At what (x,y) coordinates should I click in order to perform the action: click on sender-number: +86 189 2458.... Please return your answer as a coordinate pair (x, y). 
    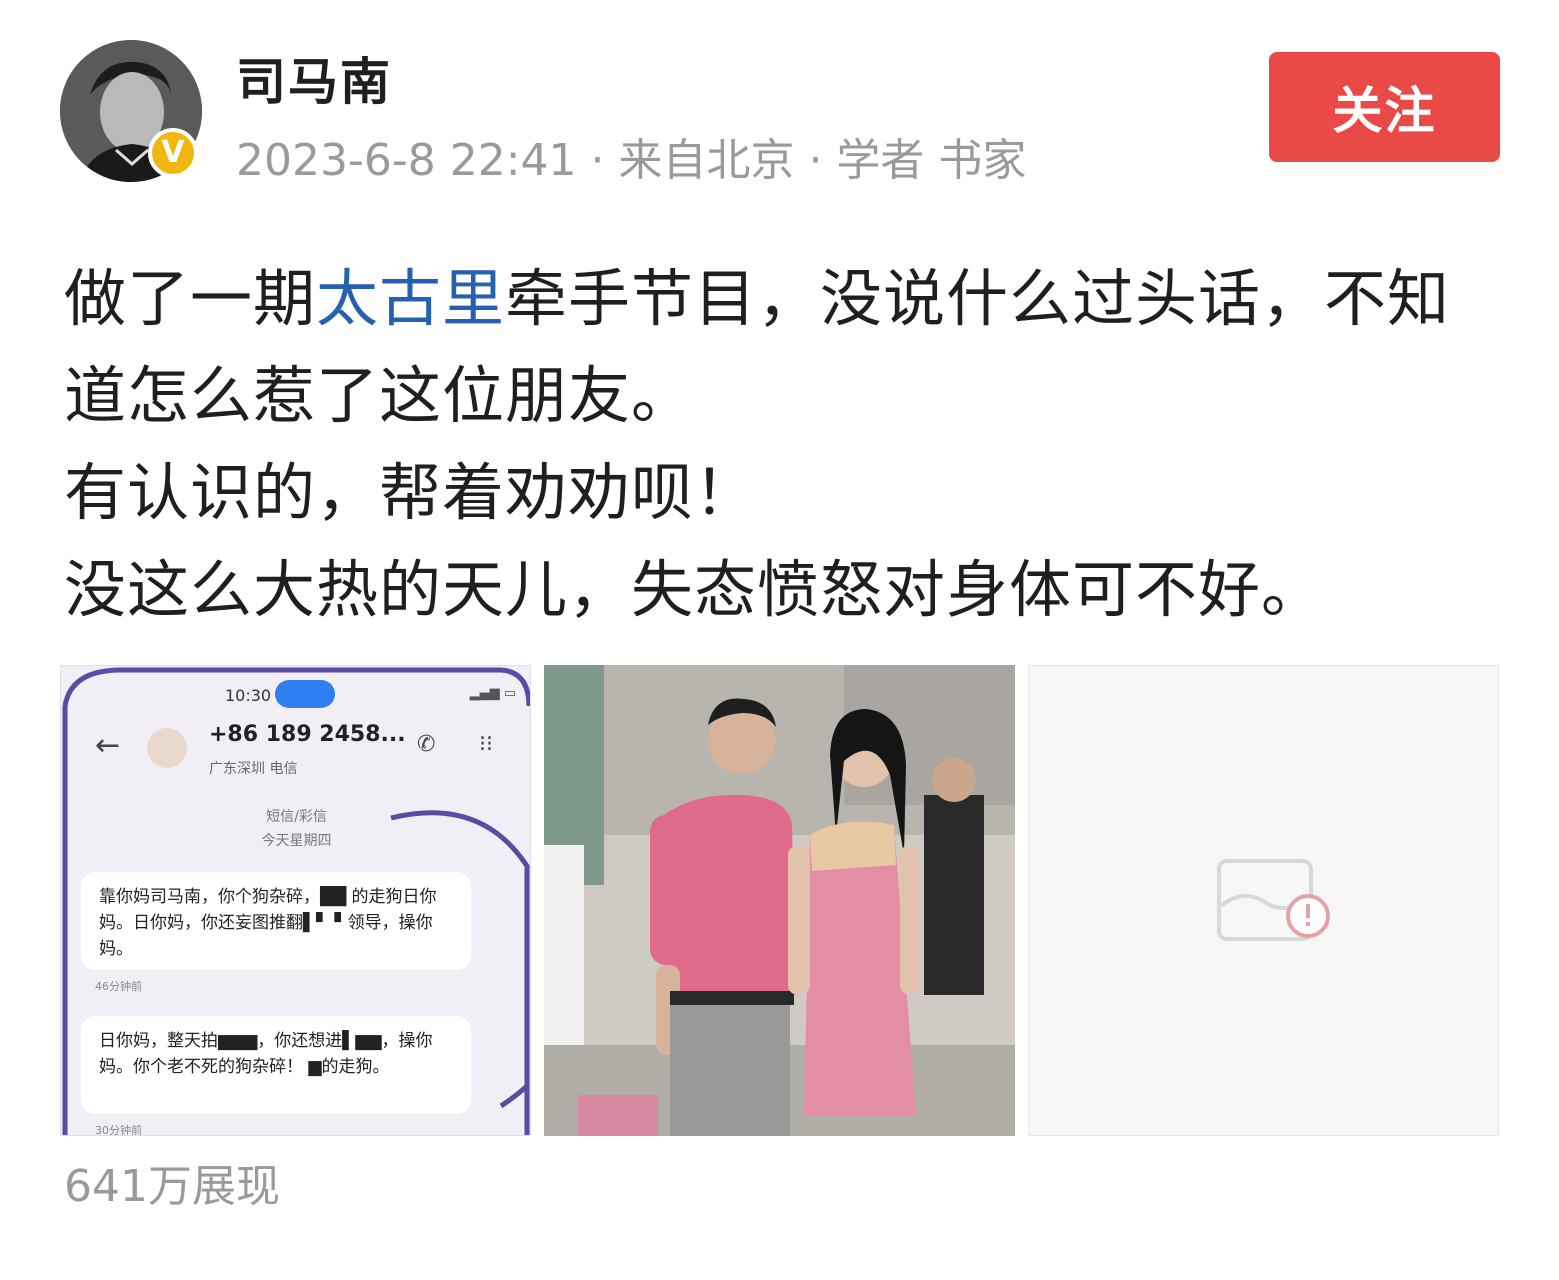
    Looking at the image, I should click on (307, 734).